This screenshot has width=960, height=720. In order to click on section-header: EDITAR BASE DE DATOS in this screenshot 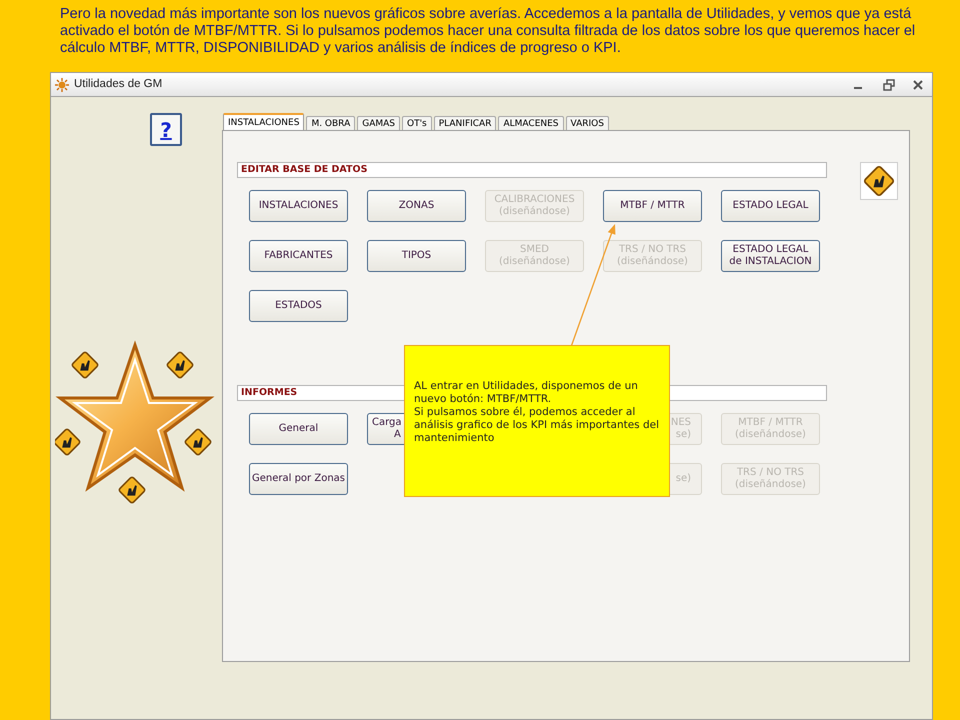, I will do `click(532, 170)`.